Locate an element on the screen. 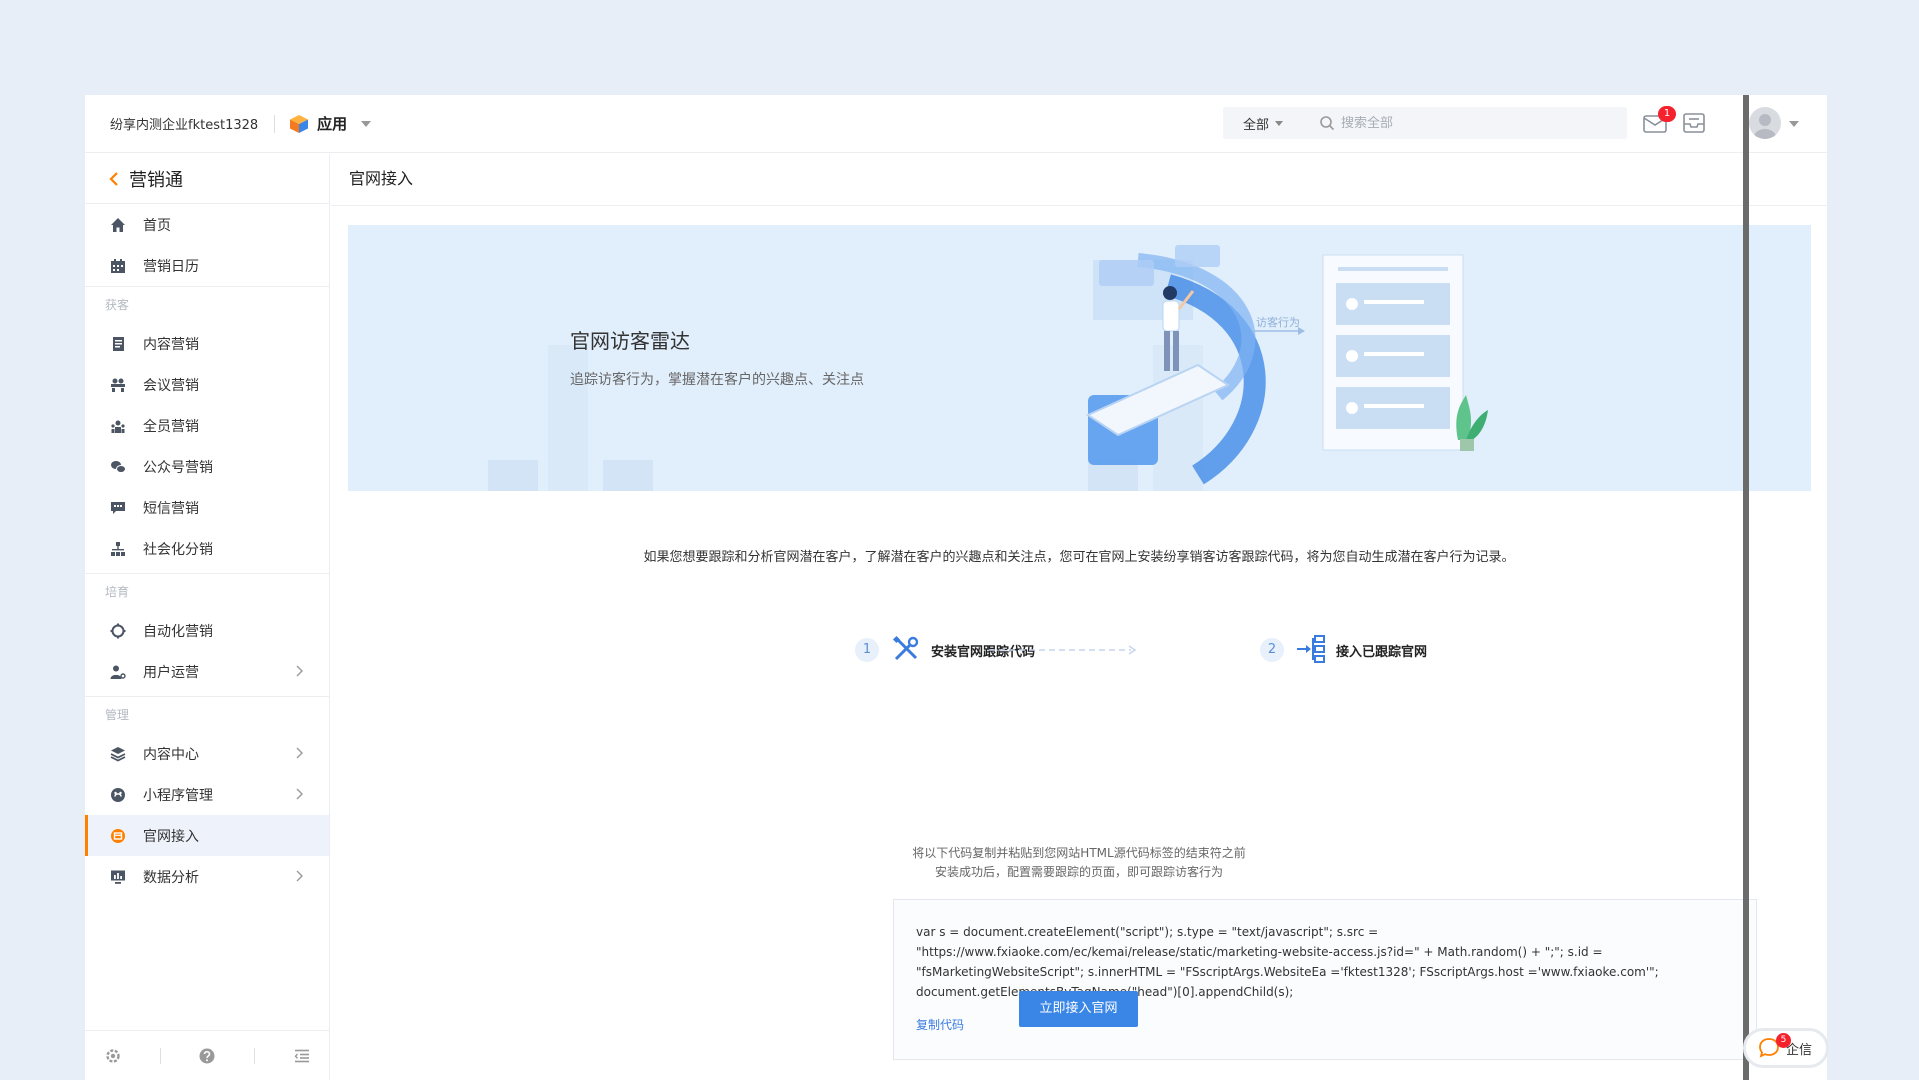 The width and height of the screenshot is (1919, 1080). meeting-icon is located at coordinates (118, 385).